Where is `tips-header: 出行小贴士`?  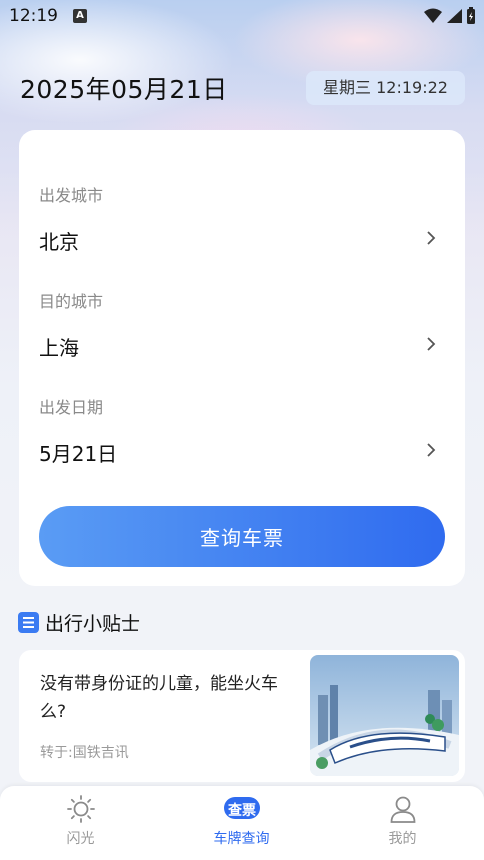 tips-header: 出行小贴士 is located at coordinates (79, 622).